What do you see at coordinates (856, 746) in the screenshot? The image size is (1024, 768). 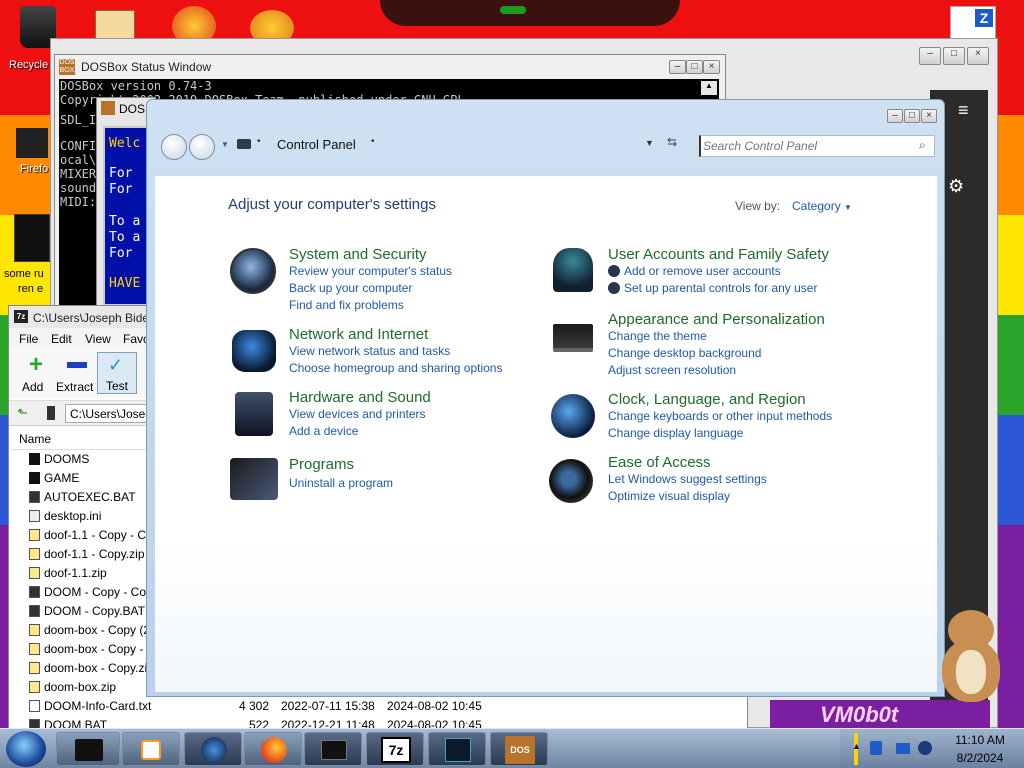 I see `tray-expand-icon: ▲` at bounding box center [856, 746].